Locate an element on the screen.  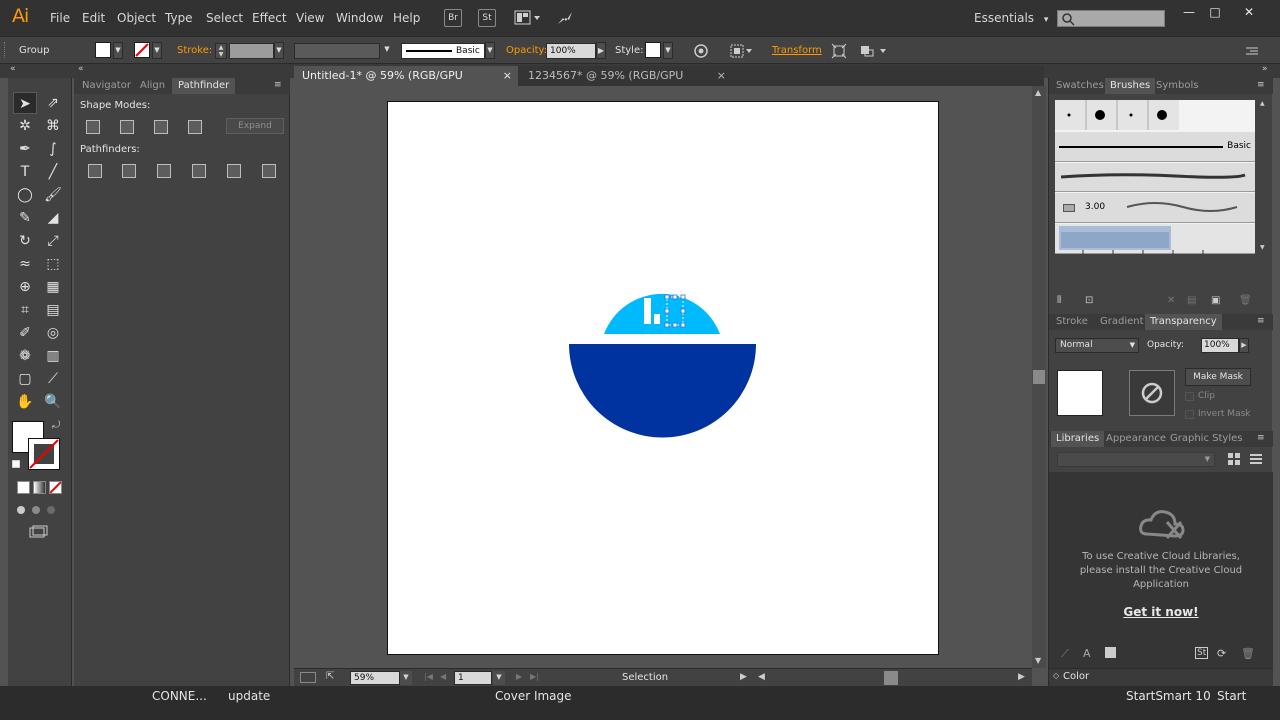
default-colors-icon is located at coordinates (16, 464).